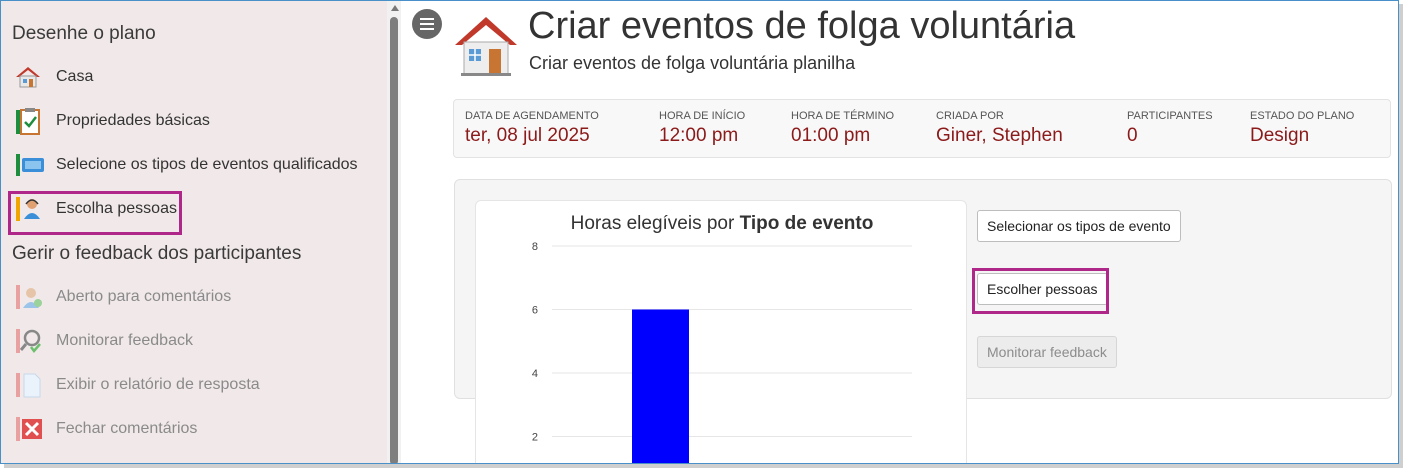 This screenshot has width=1403, height=470. Describe the element at coordinates (802, 26) in the screenshot. I see `page-title: Criar eventos de folga voluntária` at that location.